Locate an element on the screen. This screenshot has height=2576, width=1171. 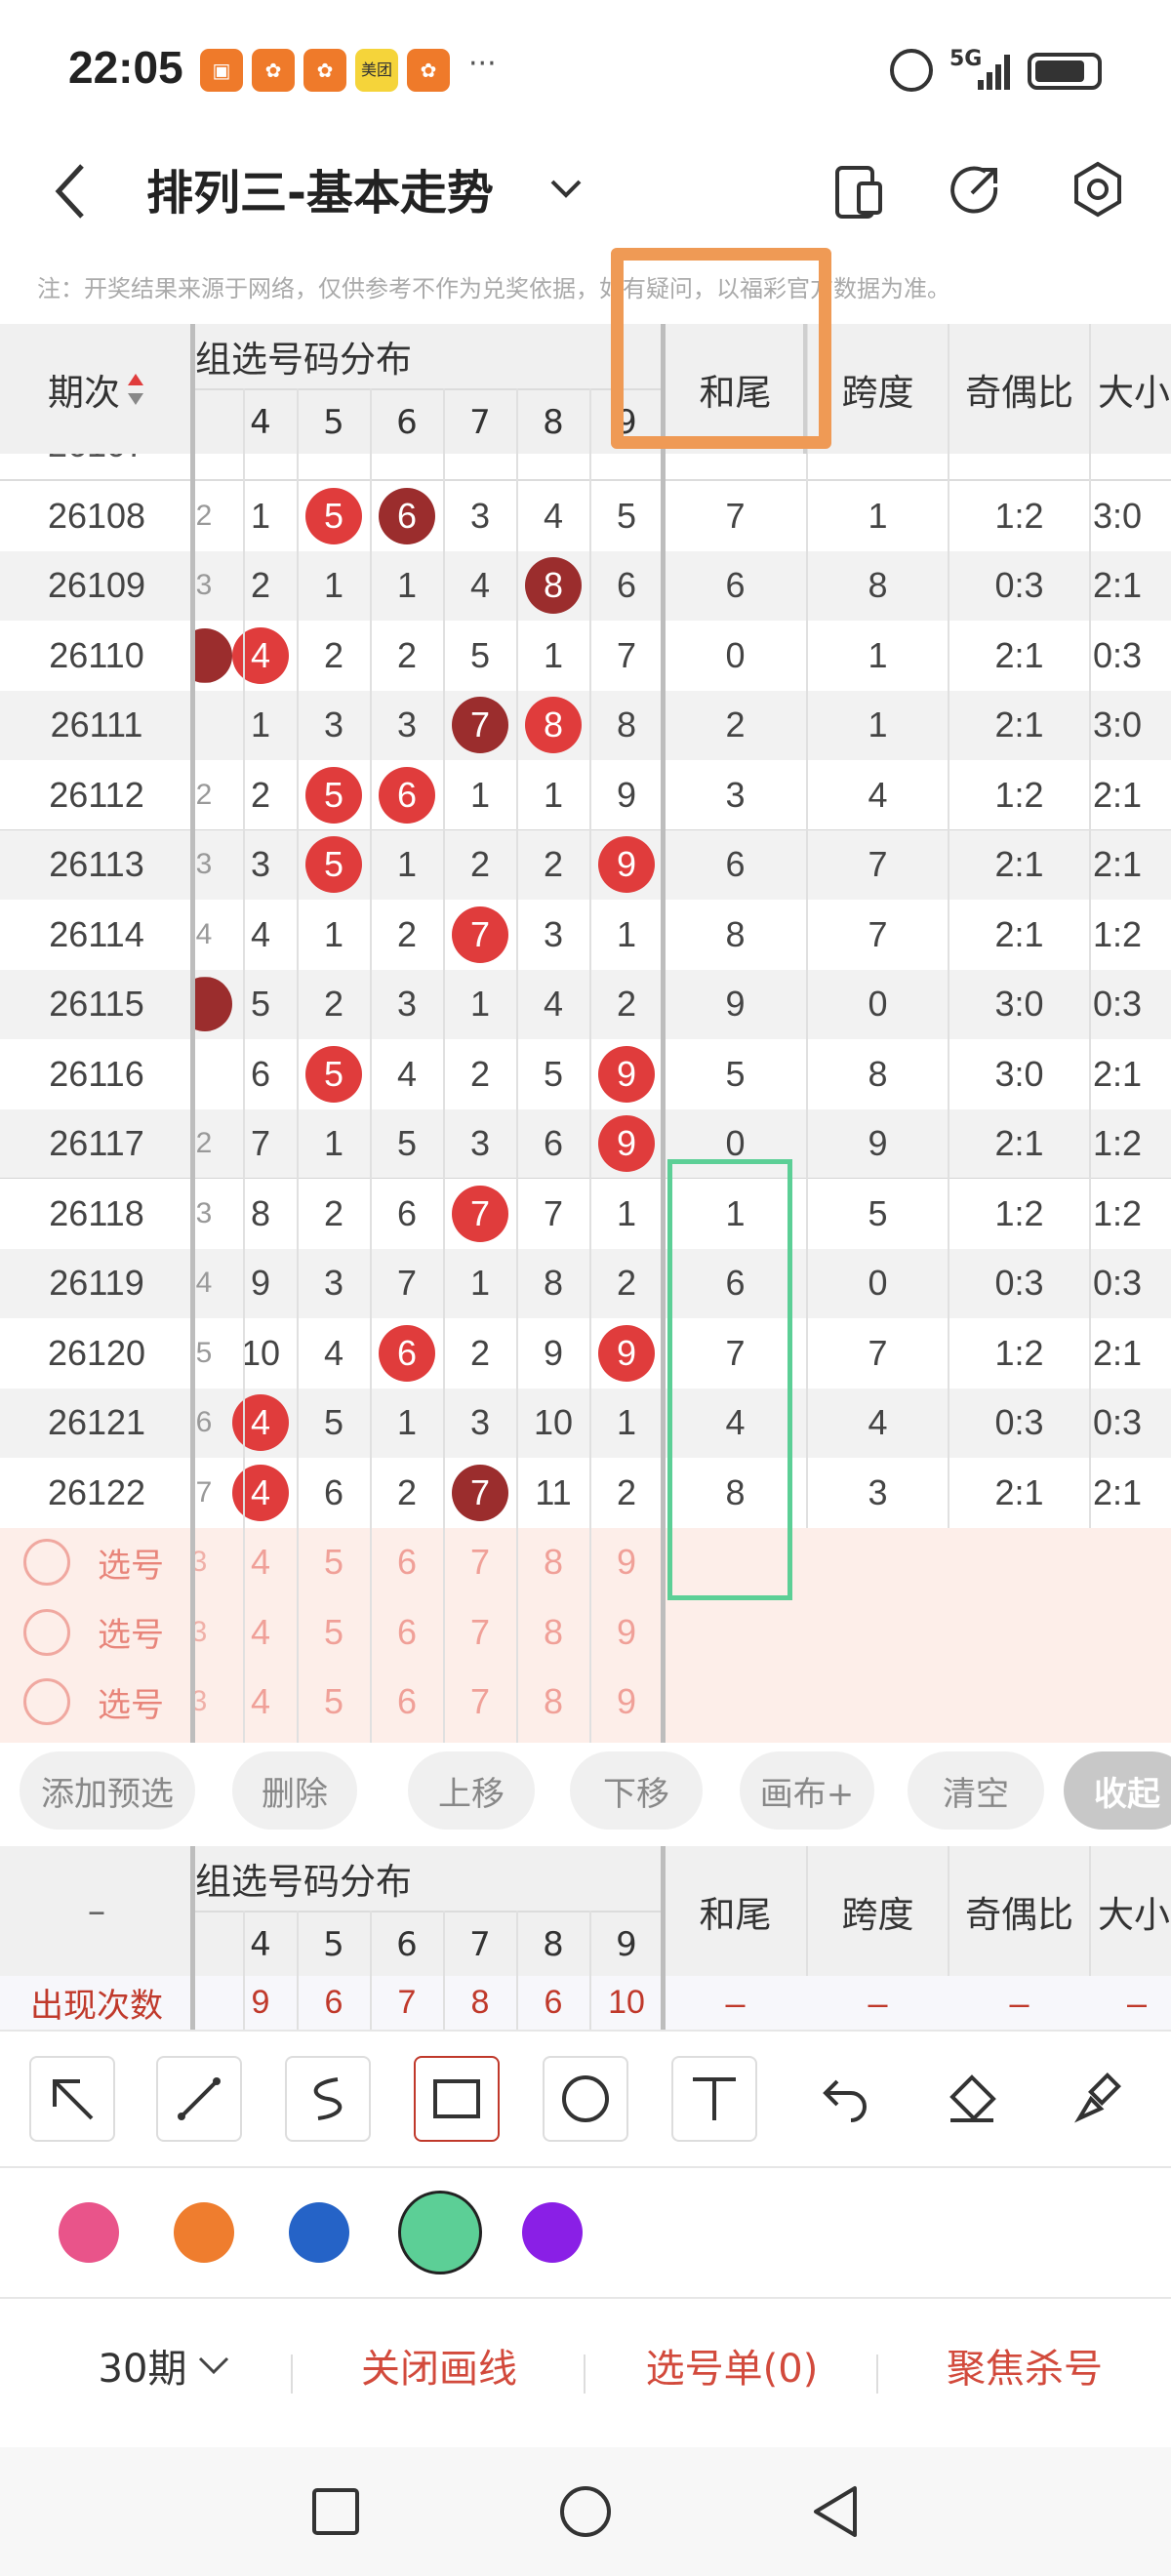
odd-even-cell: 2:1 is located at coordinates (1019, 1143).